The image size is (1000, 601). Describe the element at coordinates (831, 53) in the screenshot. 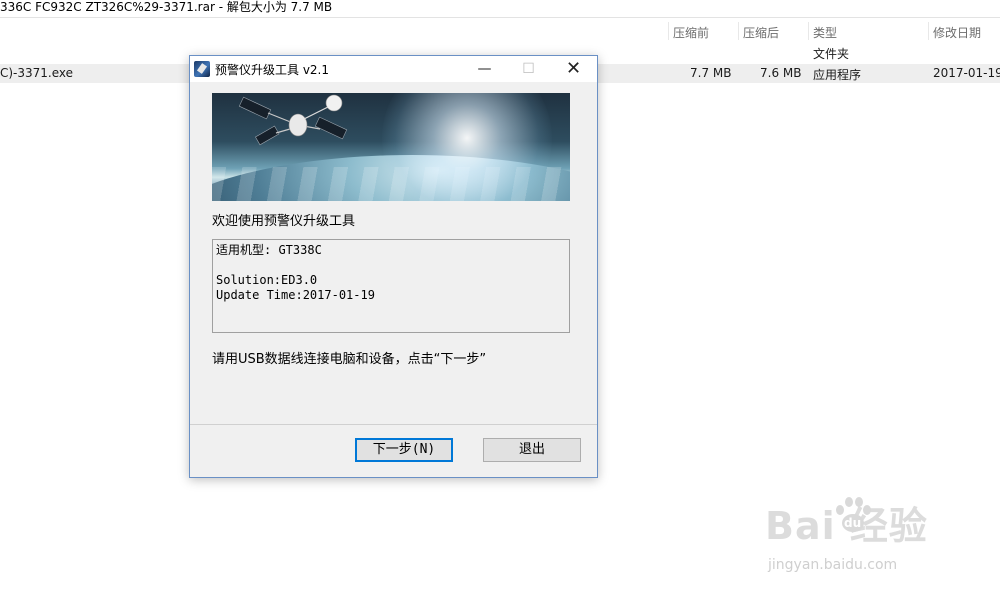

I see `row-folder-type: 文件夹` at that location.